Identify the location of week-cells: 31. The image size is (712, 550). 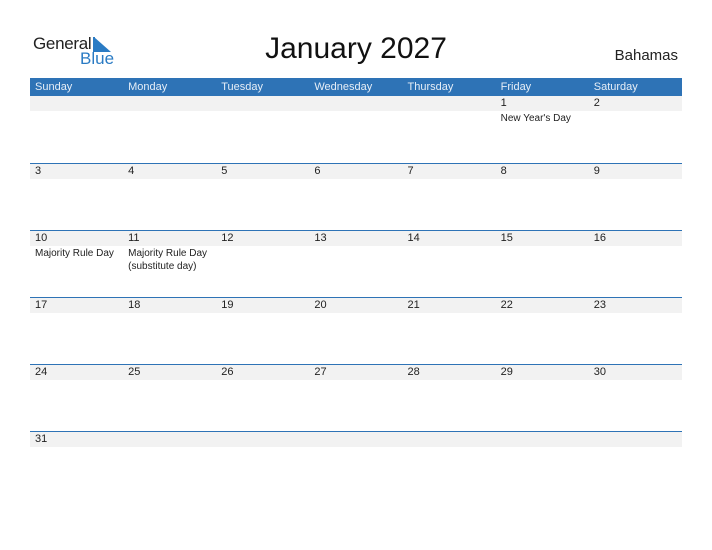
(356, 439).